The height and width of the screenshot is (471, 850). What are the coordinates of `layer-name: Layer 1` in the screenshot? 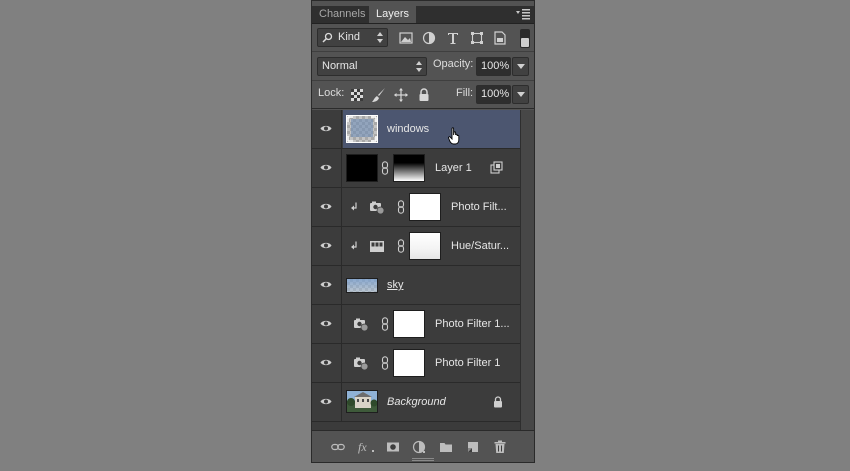 It's located at (453, 168).